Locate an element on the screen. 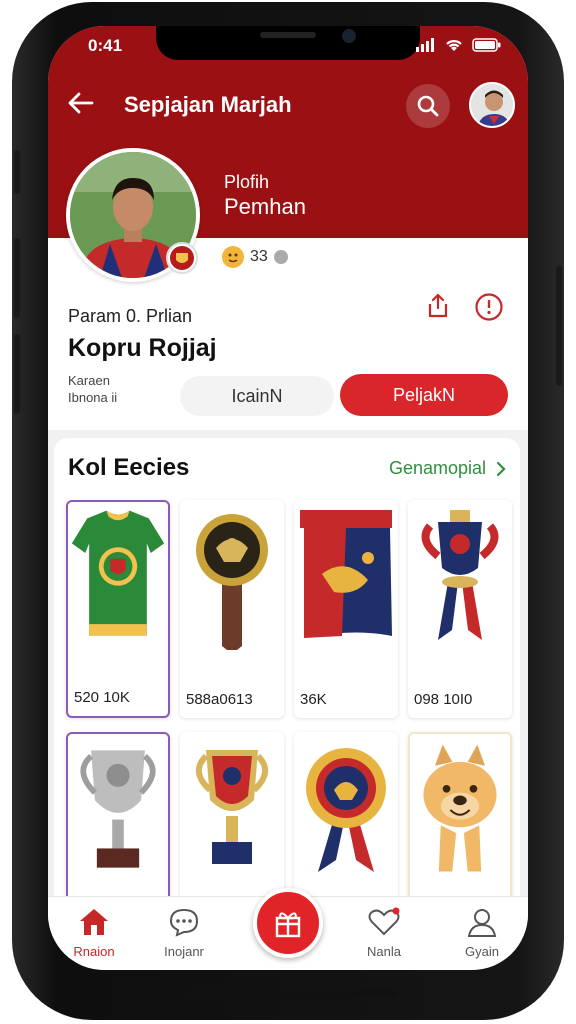  jersey-icon is located at coordinates (118, 573).